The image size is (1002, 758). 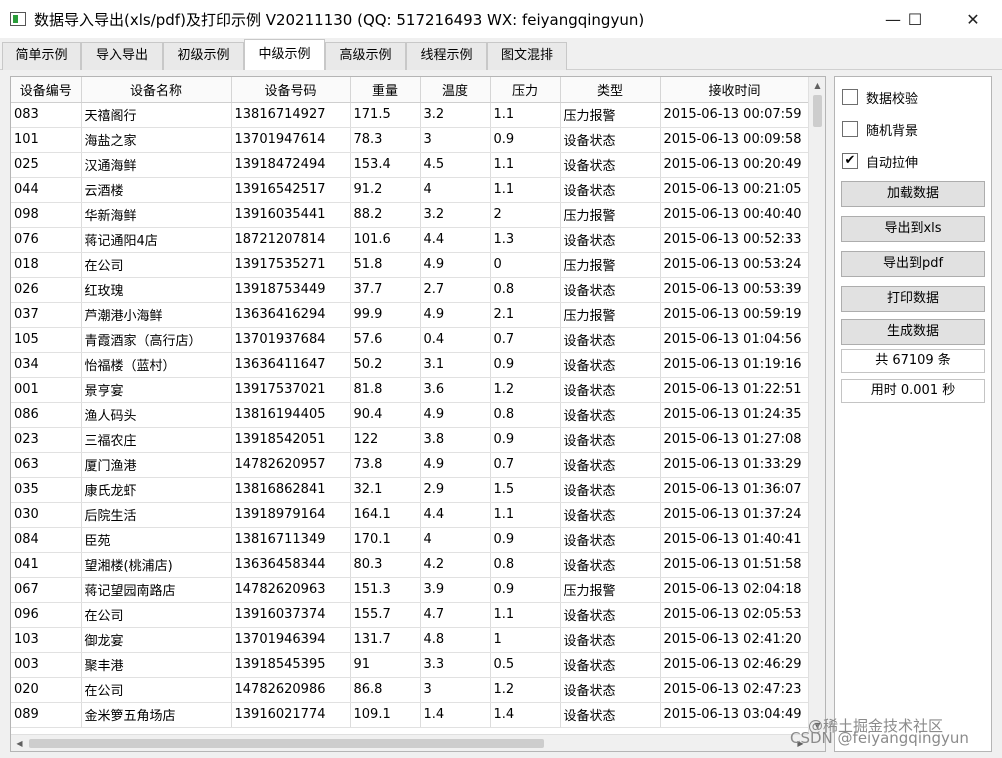 I want to click on column-header-weight: 重量, so click(x=385, y=90).